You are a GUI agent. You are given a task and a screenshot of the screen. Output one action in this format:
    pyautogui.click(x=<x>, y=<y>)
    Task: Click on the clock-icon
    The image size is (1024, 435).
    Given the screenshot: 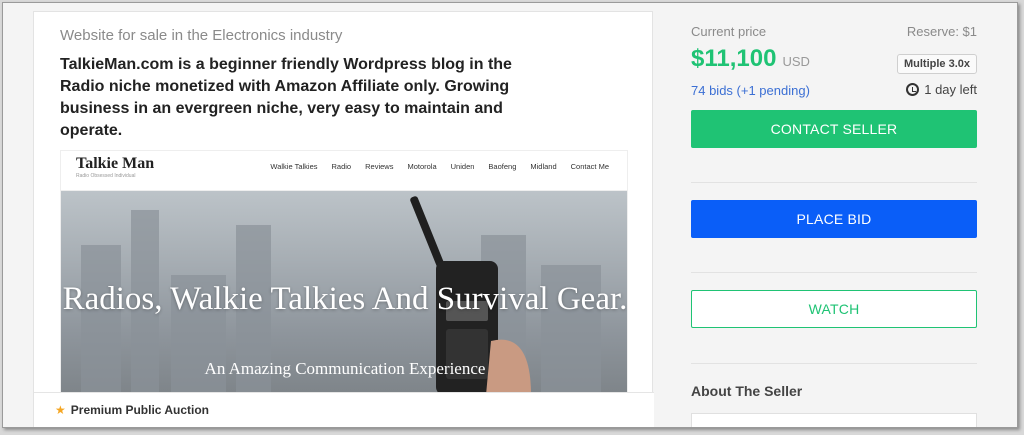 What is the action you would take?
    pyautogui.click(x=913, y=89)
    